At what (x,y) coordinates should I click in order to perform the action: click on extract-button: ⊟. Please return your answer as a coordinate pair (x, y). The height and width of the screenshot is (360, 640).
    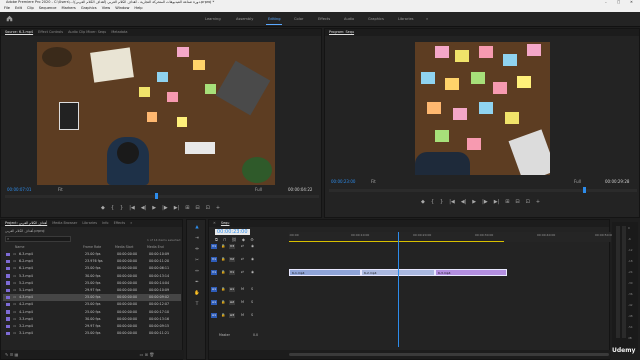
    Looking at the image, I should click on (517, 202).